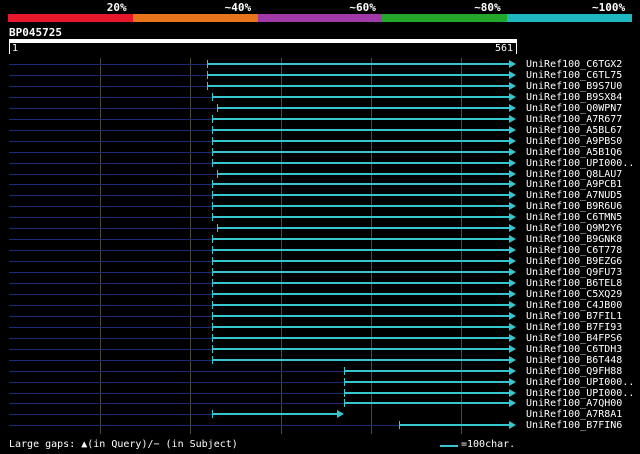 The height and width of the screenshot is (454, 640). Describe the element at coordinates (574, 294) in the screenshot. I see `hit-label: UniRef100_C5XQ29` at that location.